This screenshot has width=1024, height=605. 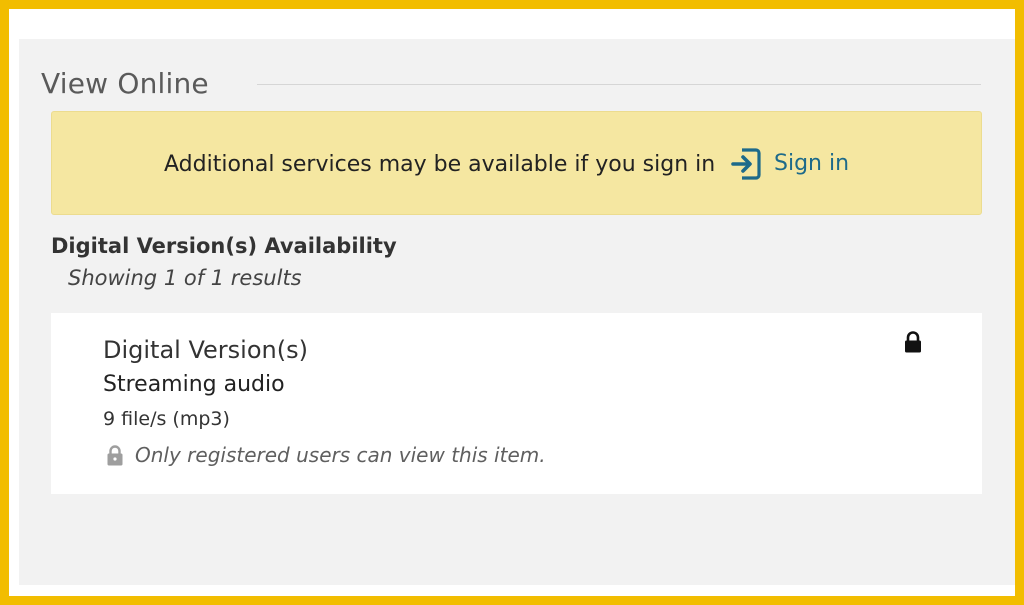 I want to click on section-title: View Online, so click(x=125, y=83).